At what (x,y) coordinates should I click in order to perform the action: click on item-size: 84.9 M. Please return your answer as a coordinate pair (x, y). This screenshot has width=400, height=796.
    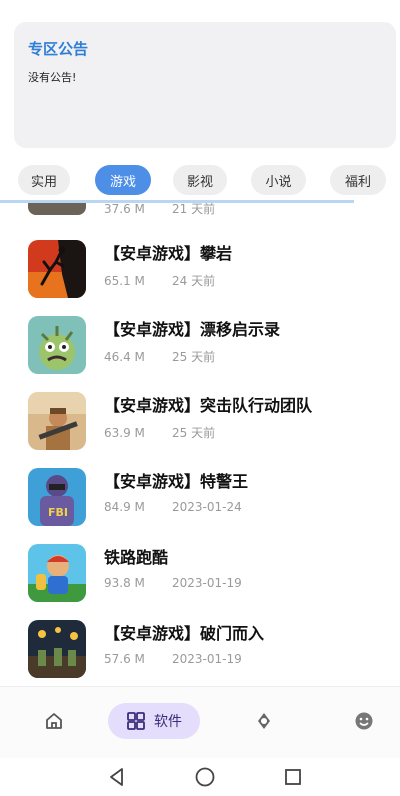
    Looking at the image, I should click on (124, 507).